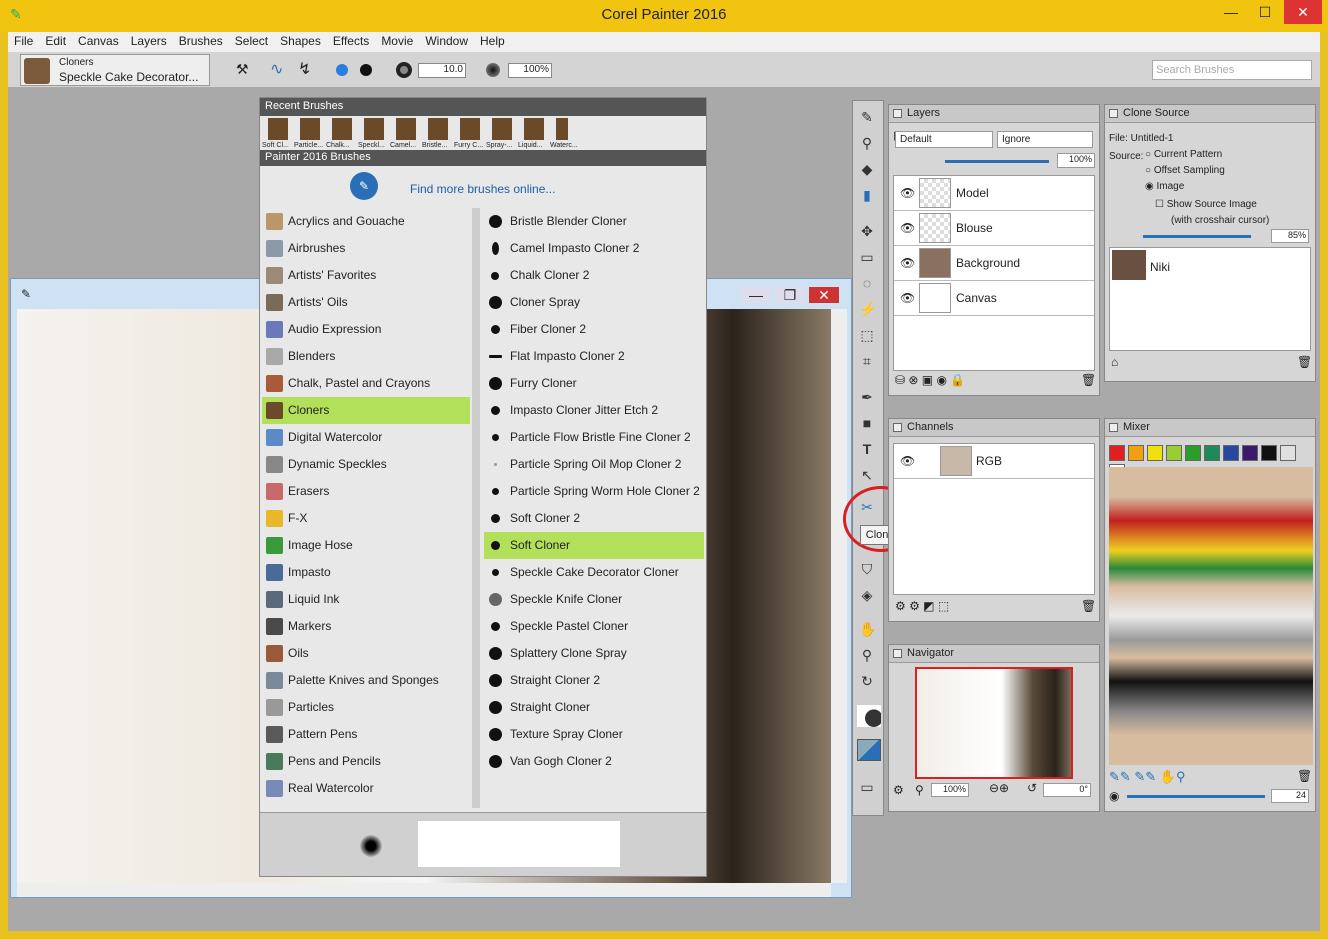 The height and width of the screenshot is (939, 1328). I want to click on horizontal-scrollbar, so click(424, 890).